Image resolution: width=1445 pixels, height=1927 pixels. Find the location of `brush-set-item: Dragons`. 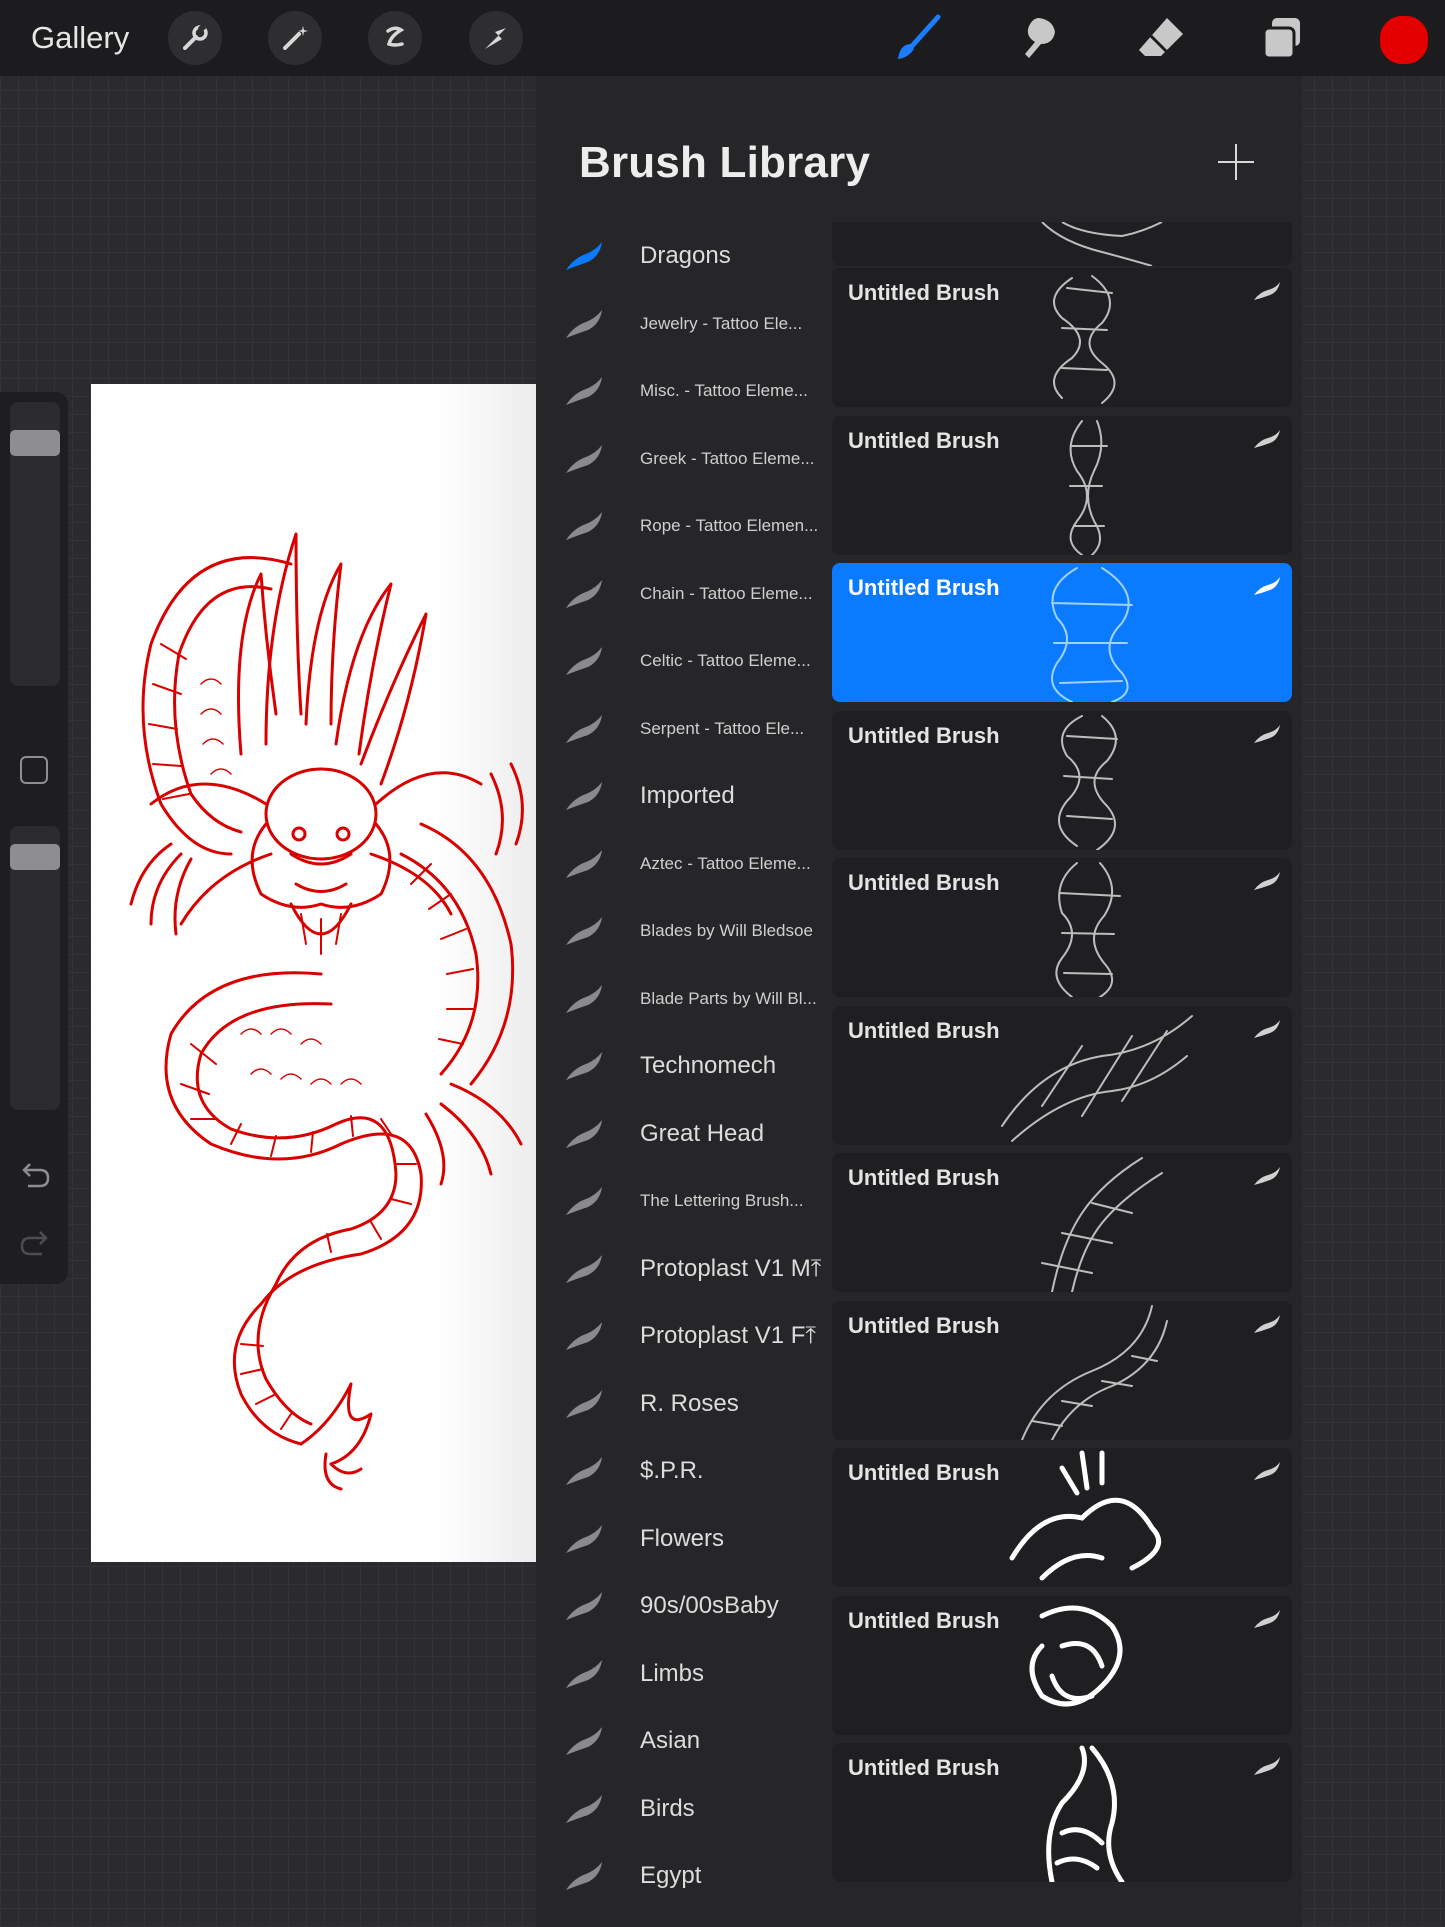

brush-set-item: Dragons is located at coordinates (681, 255).